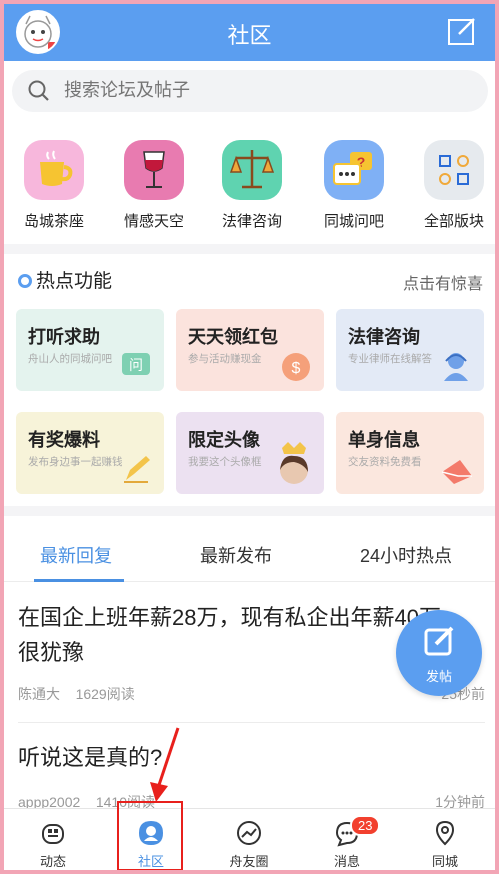 The height and width of the screenshot is (874, 499). I want to click on forum-legal-consult: 法律咨询, so click(252, 182).